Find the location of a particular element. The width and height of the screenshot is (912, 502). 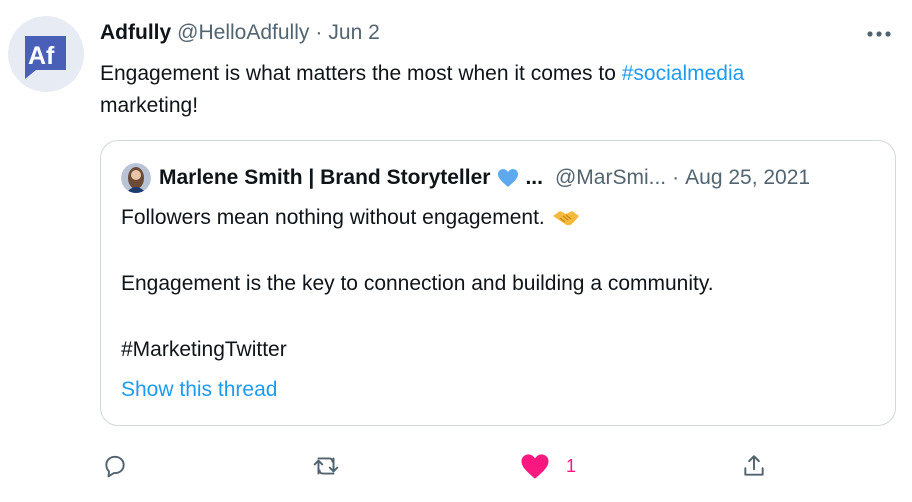

author-handle: @HelloAdfully is located at coordinates (243, 33).